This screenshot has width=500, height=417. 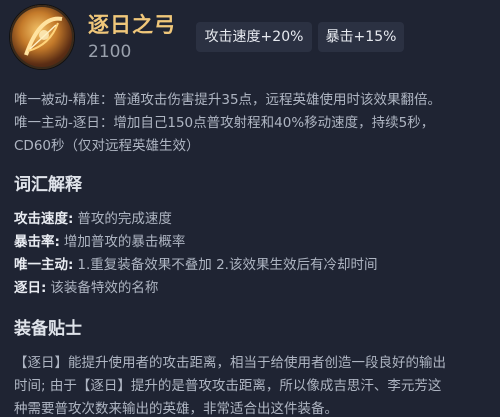 What do you see at coordinates (176, 409) in the screenshot?
I see `tip-line-3: 种需要普攻次数来输出的英雄，非常适合出这件装备。` at bounding box center [176, 409].